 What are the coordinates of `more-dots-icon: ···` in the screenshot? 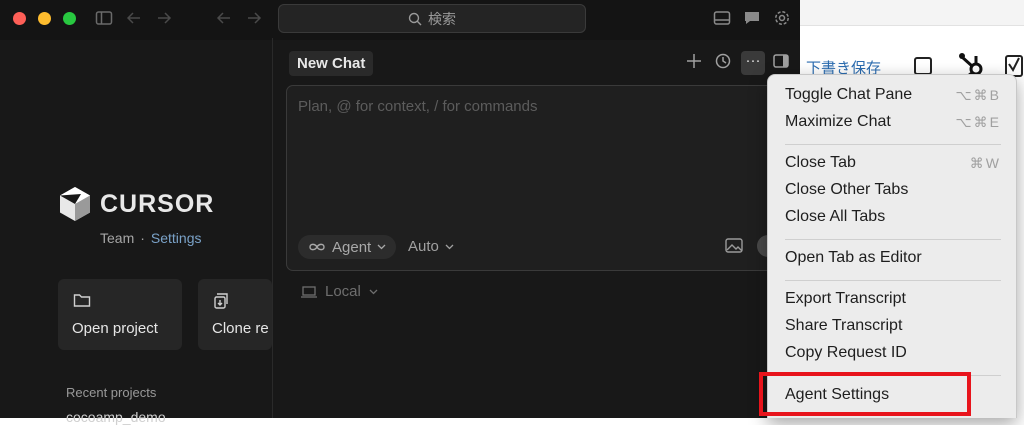 It's located at (753, 60).